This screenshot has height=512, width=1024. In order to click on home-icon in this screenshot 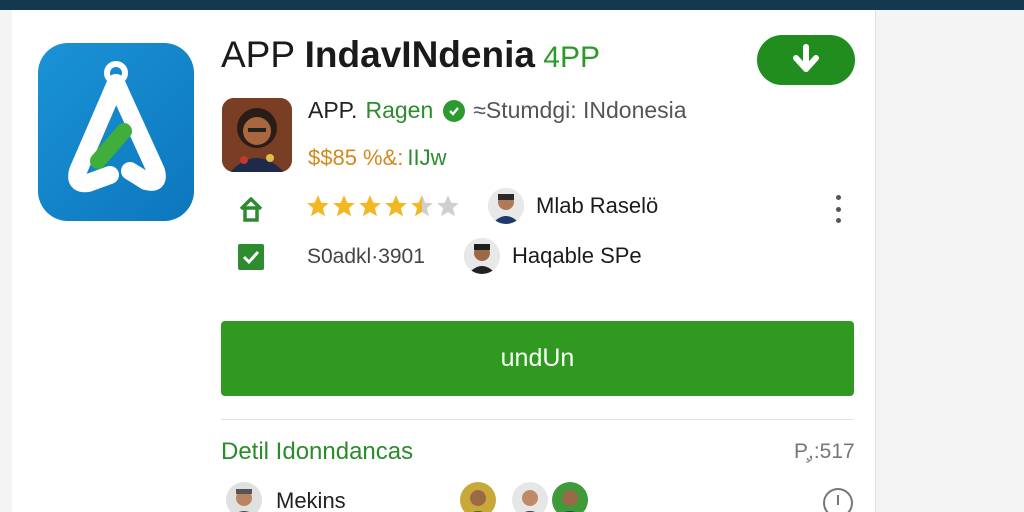, I will do `click(251, 209)`.